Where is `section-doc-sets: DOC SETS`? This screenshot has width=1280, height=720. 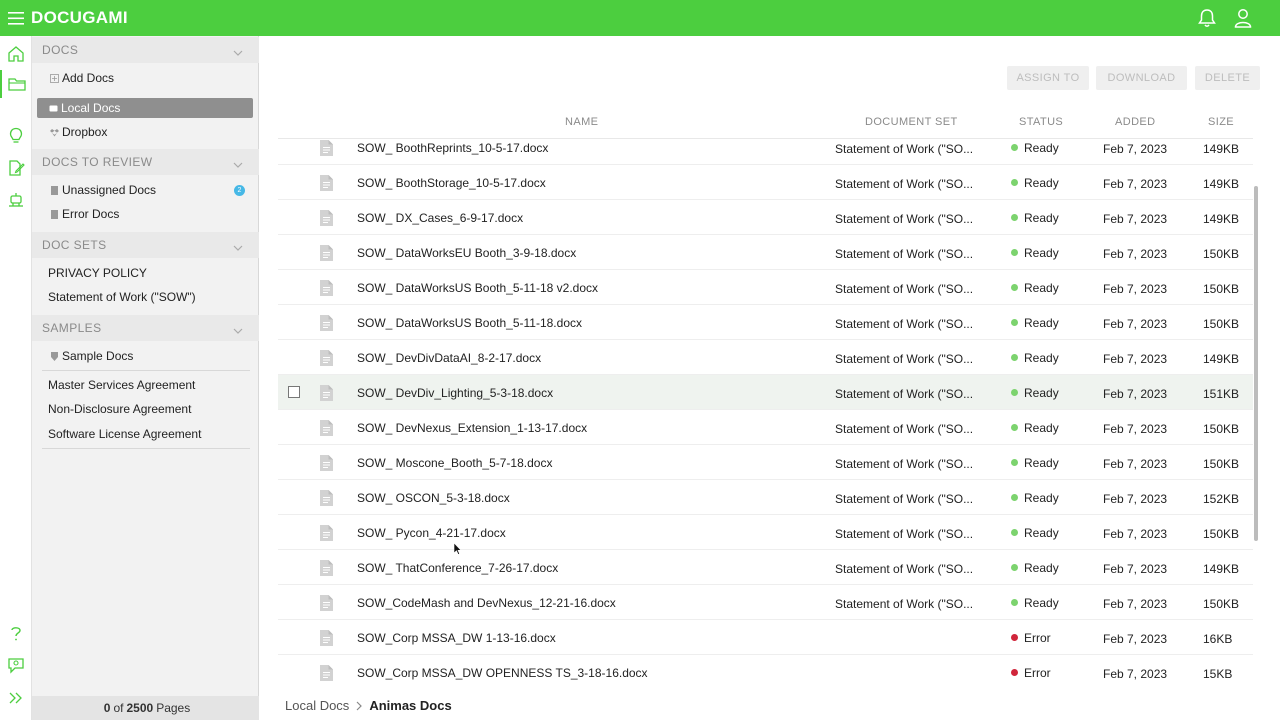 section-doc-sets: DOC SETS is located at coordinates (145, 245).